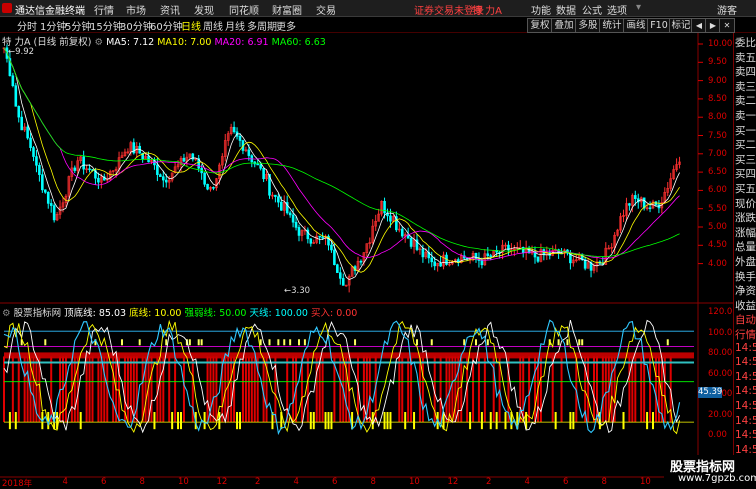 This screenshot has width=756, height=489. I want to click on quote-panel-item: 卖三, so click(745, 86).